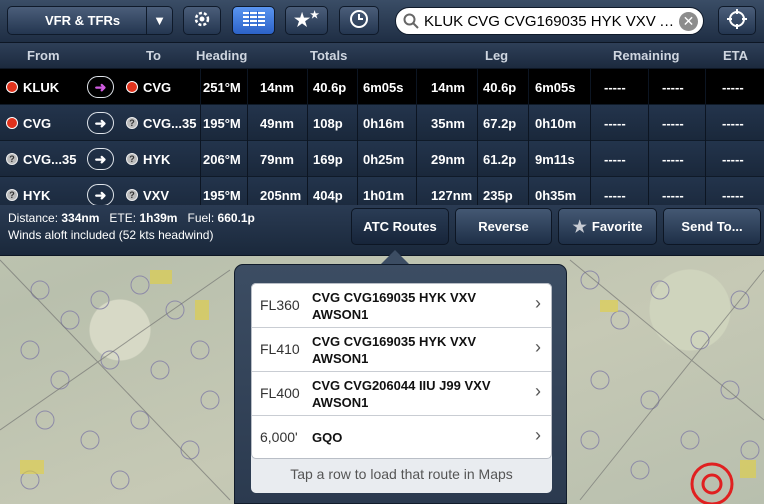  I want to click on cell-t-time: 6m05s, so click(383, 87).